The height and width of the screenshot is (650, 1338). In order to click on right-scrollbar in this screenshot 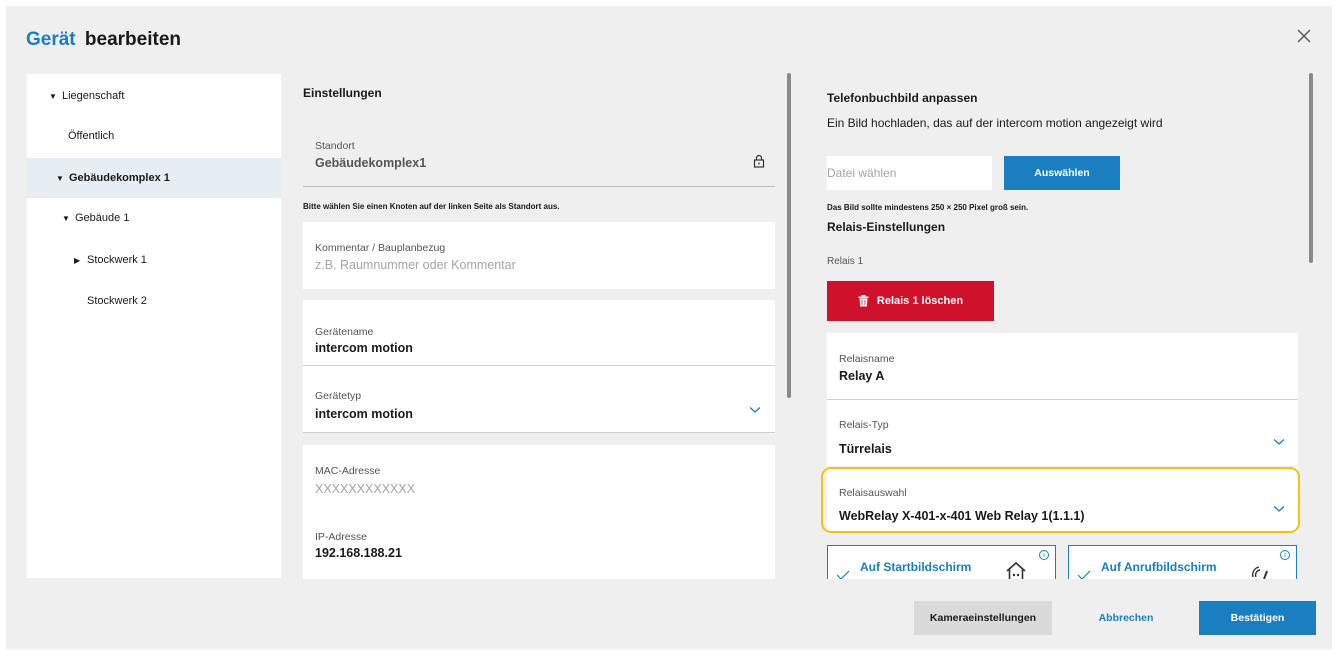, I will do `click(1311, 168)`.